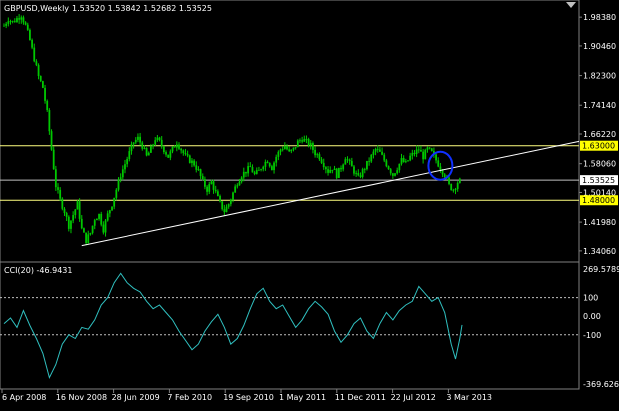 This screenshot has width=619, height=411. Describe the element at coordinates (599, 46) in the screenshot. I see `price-tick-label: 1.90460` at that location.